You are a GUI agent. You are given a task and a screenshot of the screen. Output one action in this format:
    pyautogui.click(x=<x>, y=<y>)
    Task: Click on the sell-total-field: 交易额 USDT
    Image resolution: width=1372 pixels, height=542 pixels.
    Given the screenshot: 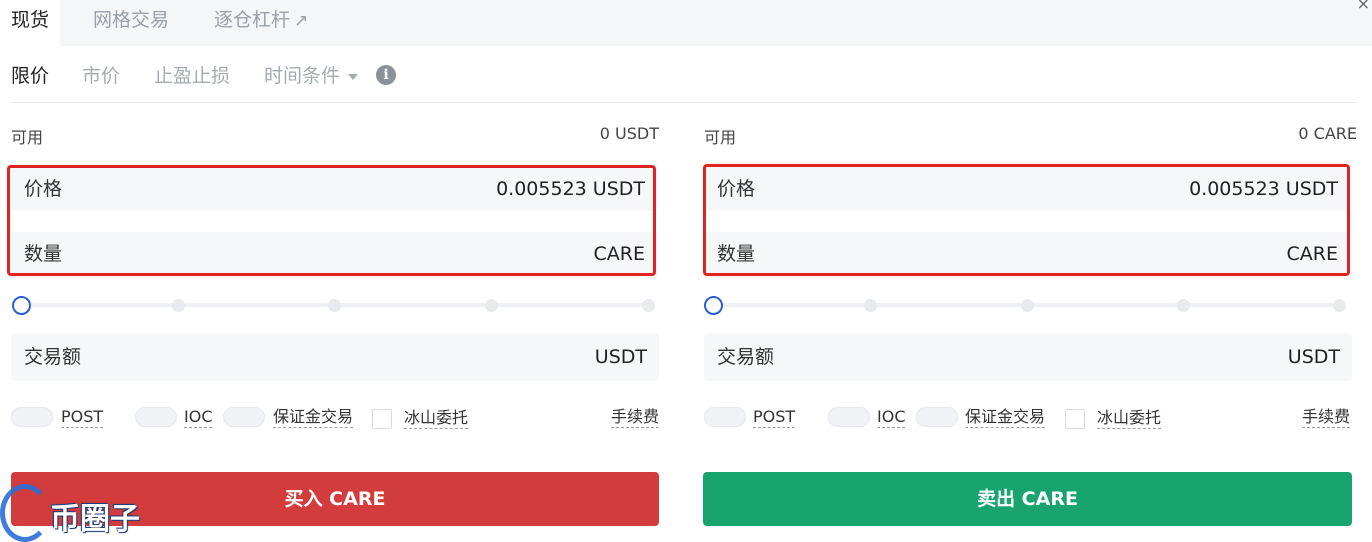 What is the action you would take?
    pyautogui.click(x=1028, y=357)
    